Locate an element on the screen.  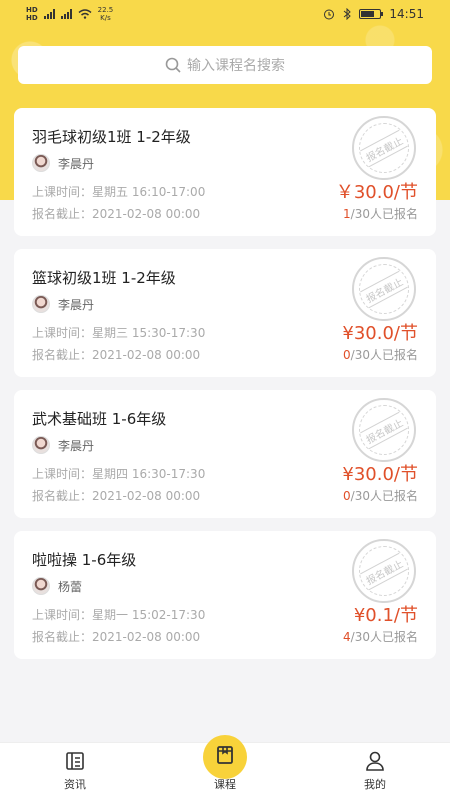
course-time: 上课时间：星期四 16:30-17:30 is located at coordinates (118, 473).